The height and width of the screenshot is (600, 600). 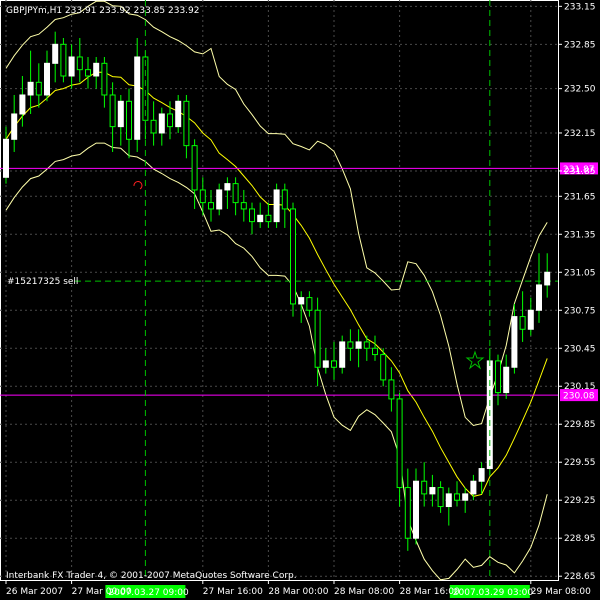 I want to click on y-tick-label: 233.15, so click(x=580, y=7).